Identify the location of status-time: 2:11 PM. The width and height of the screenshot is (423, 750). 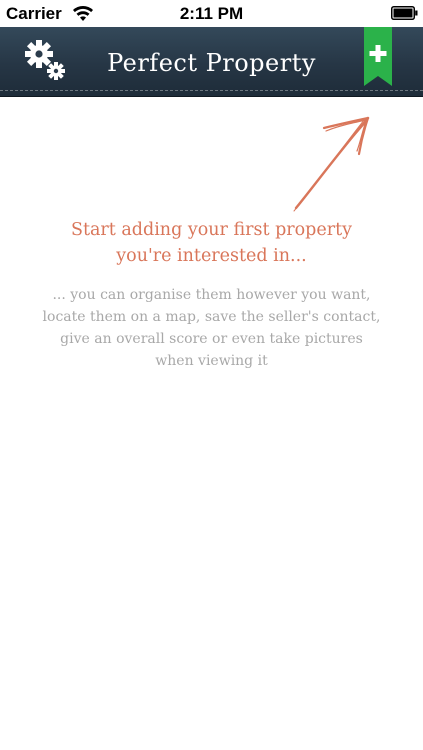
(211, 13).